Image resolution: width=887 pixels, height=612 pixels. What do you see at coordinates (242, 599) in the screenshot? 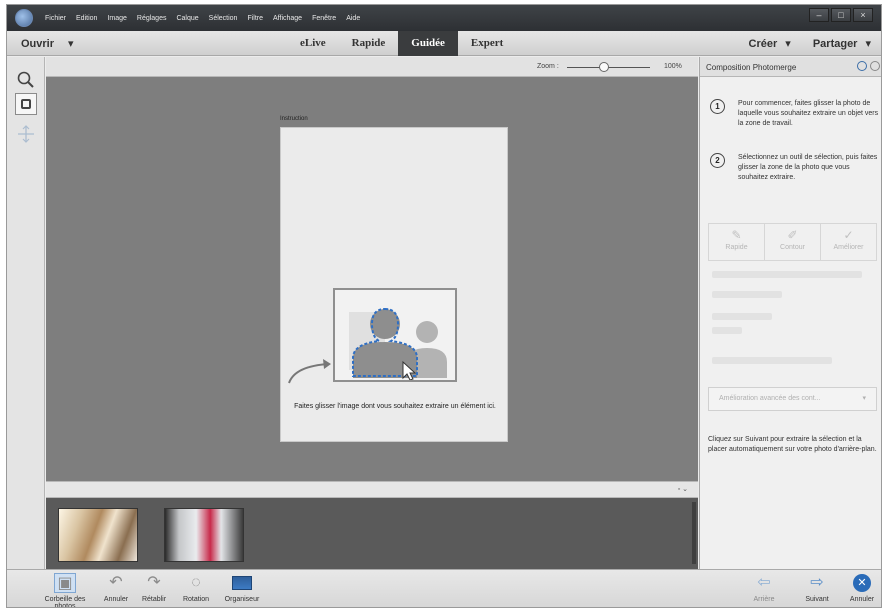
I see `organizer-label: Organiseur` at bounding box center [242, 599].